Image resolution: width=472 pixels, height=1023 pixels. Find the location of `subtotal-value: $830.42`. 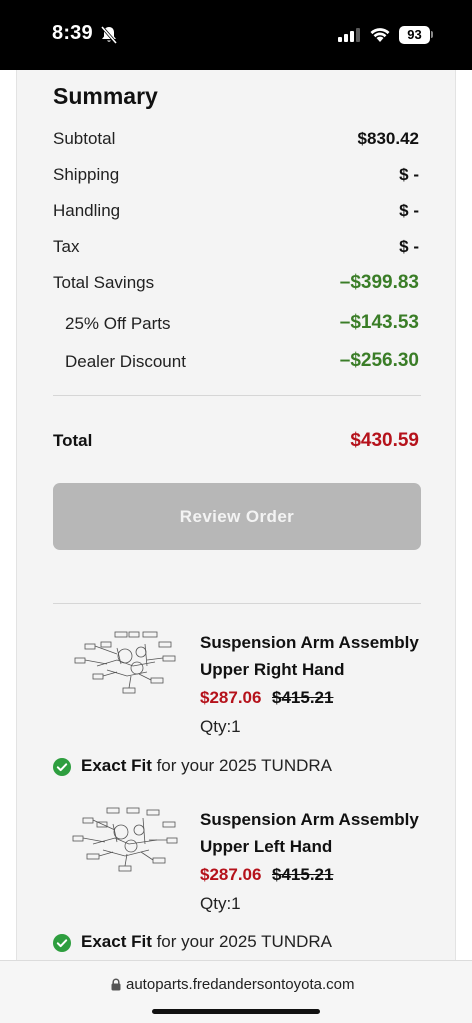

subtotal-value: $830.42 is located at coordinates (388, 138).